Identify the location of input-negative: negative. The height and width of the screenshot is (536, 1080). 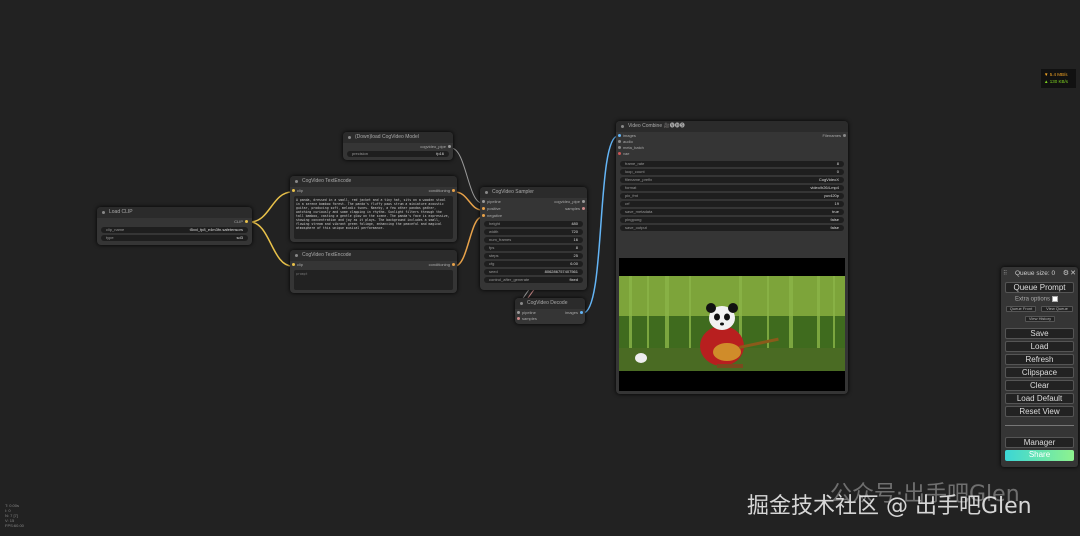
(491, 216).